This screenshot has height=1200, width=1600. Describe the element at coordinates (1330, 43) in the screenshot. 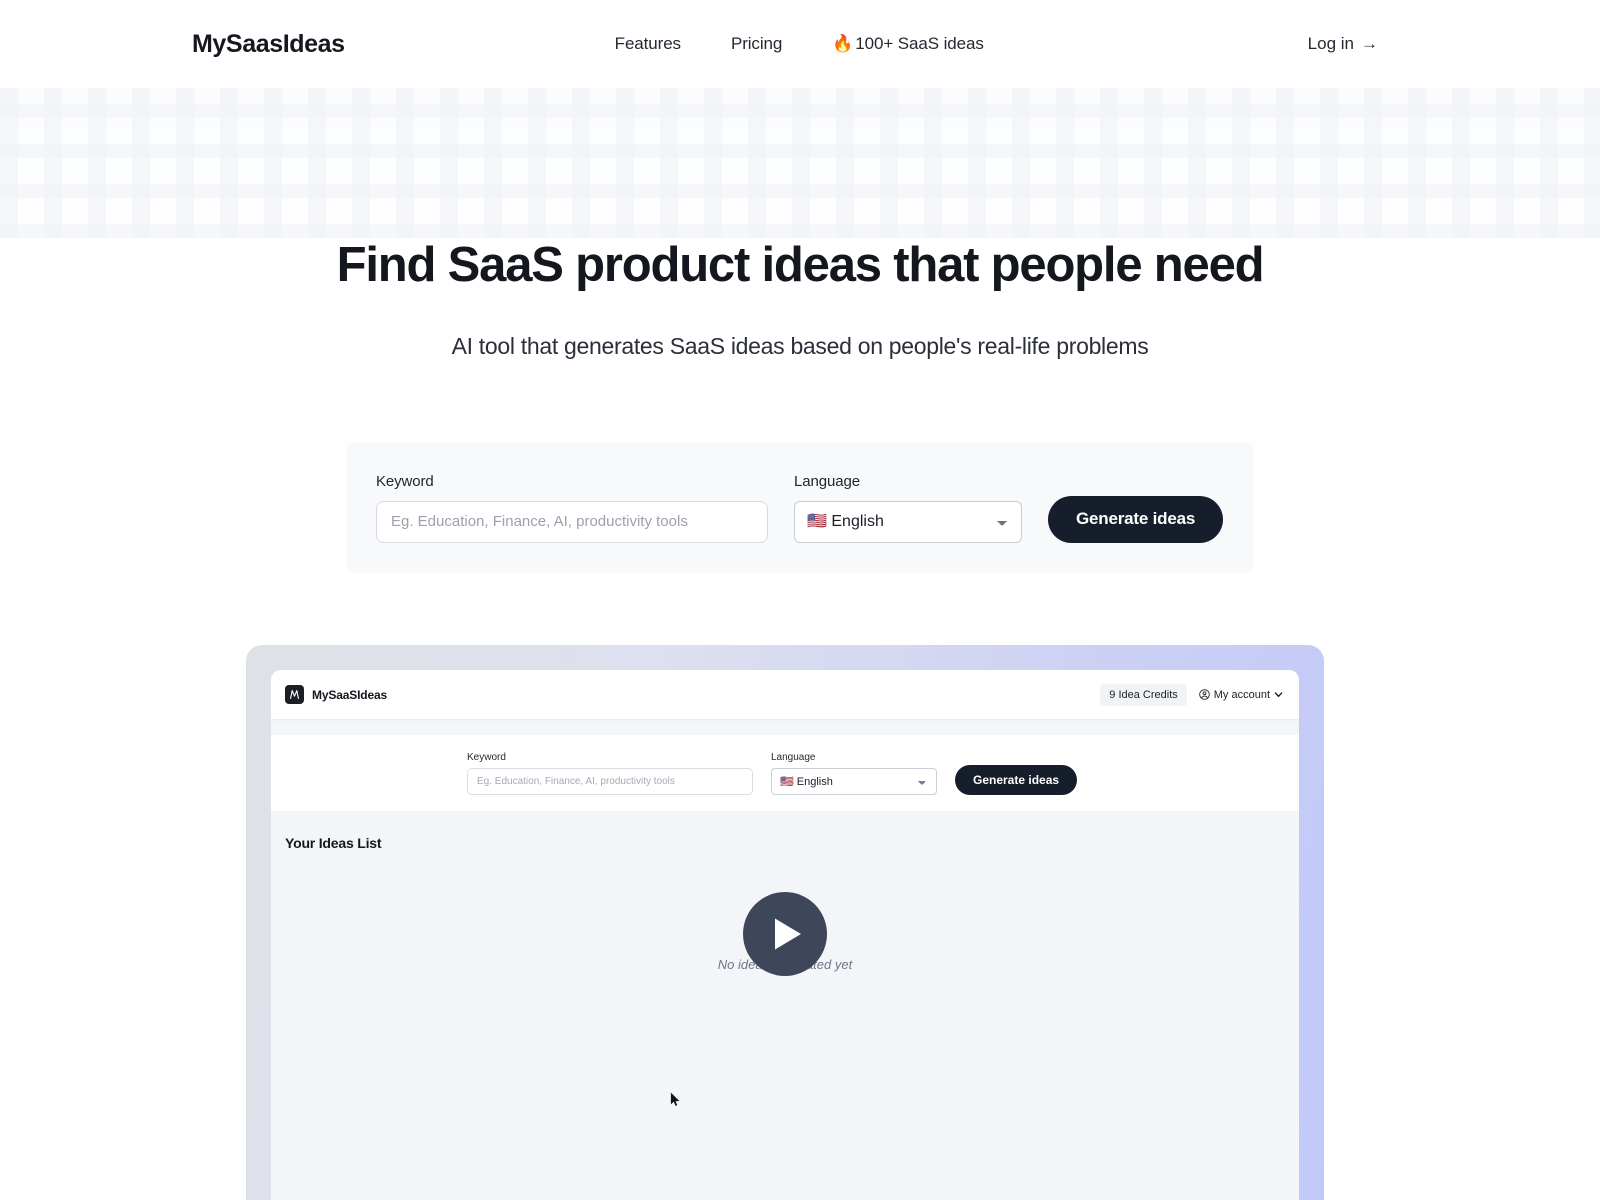

I see `login-label: Log in` at that location.